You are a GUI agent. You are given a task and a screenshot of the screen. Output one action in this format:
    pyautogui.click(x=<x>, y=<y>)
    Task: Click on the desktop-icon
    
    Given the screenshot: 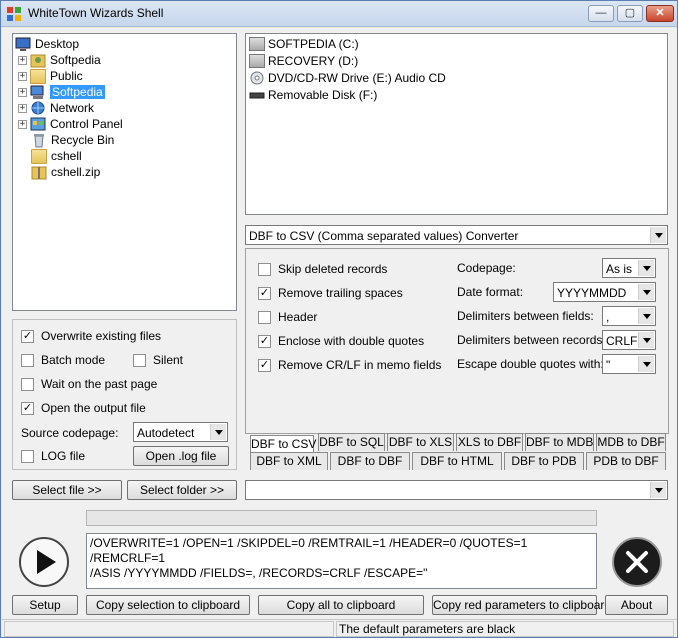 What is the action you would take?
    pyautogui.click(x=23, y=44)
    